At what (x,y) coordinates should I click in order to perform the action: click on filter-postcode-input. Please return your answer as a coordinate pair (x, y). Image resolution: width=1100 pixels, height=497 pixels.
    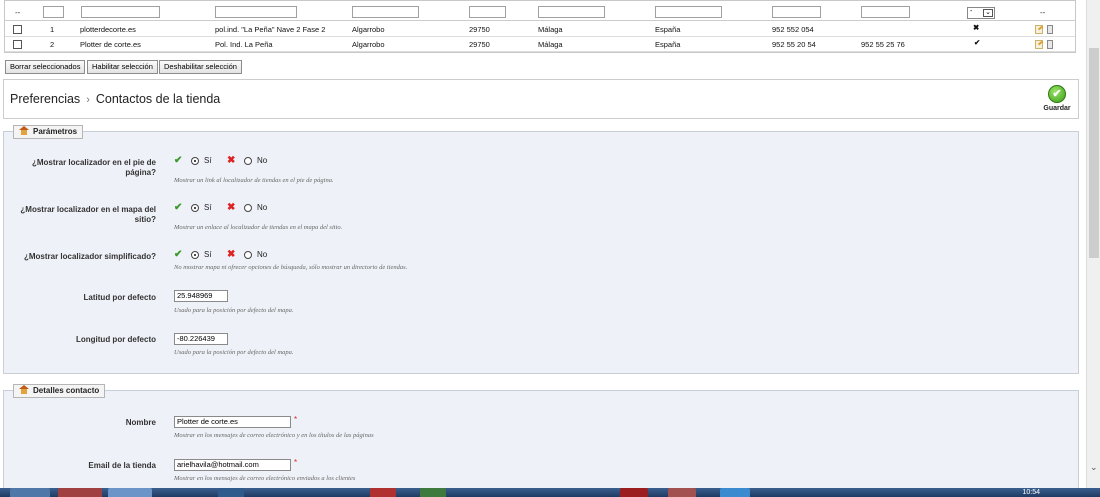
    Looking at the image, I should click on (487, 12).